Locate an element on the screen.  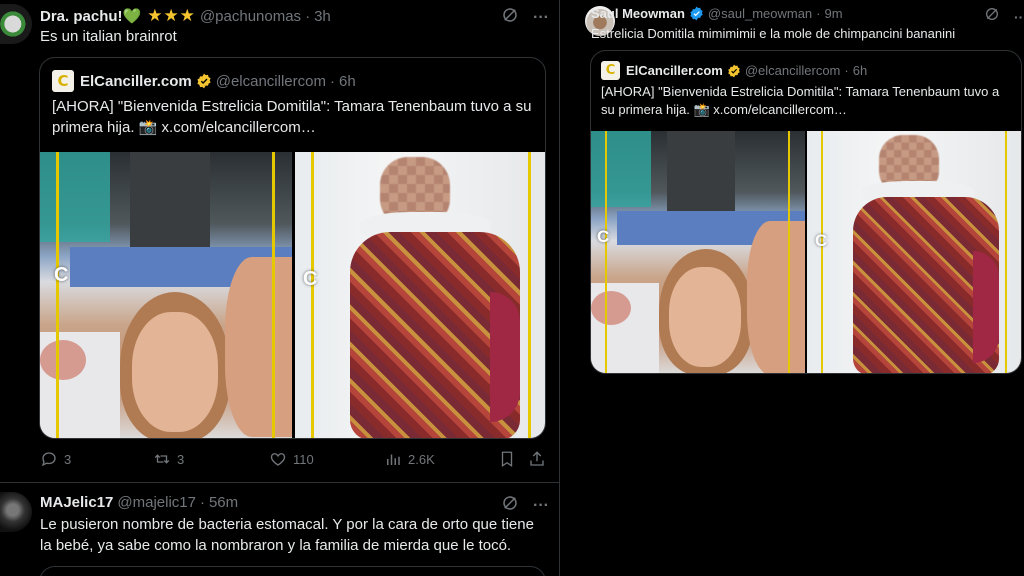
post-header: MAJelic17 @majelic17 · 56m is located at coordinates (139, 502).